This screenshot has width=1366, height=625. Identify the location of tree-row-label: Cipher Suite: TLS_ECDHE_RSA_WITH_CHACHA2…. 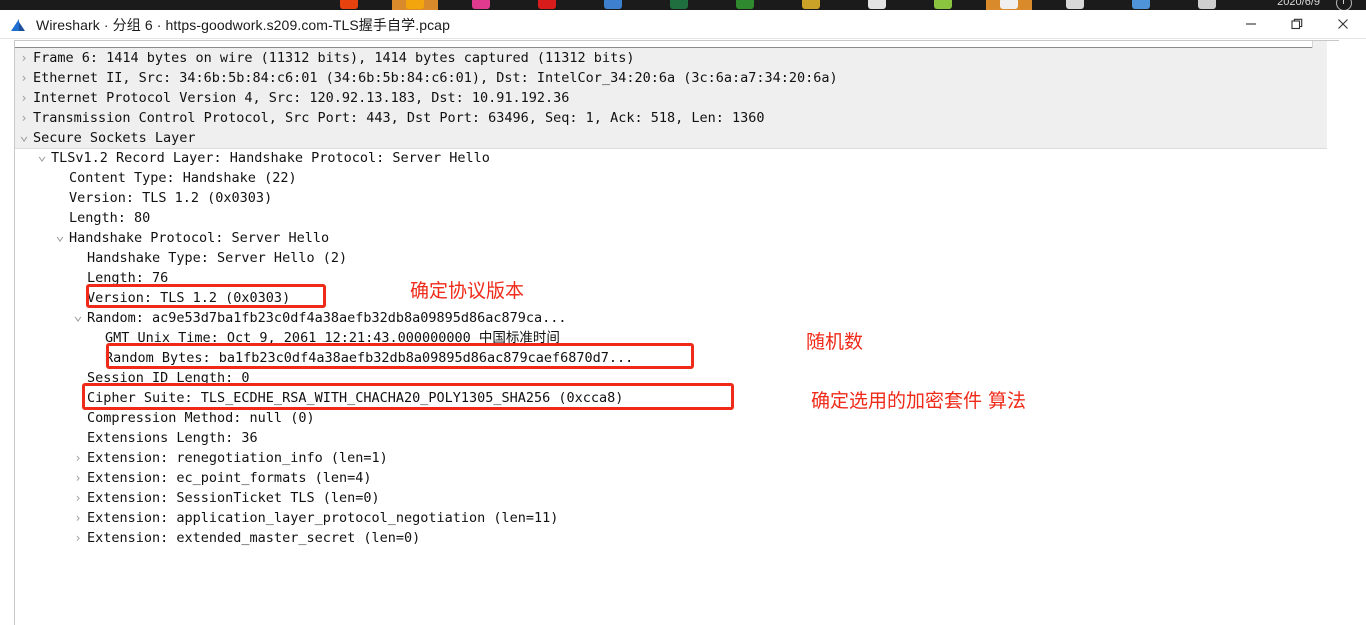
(355, 398).